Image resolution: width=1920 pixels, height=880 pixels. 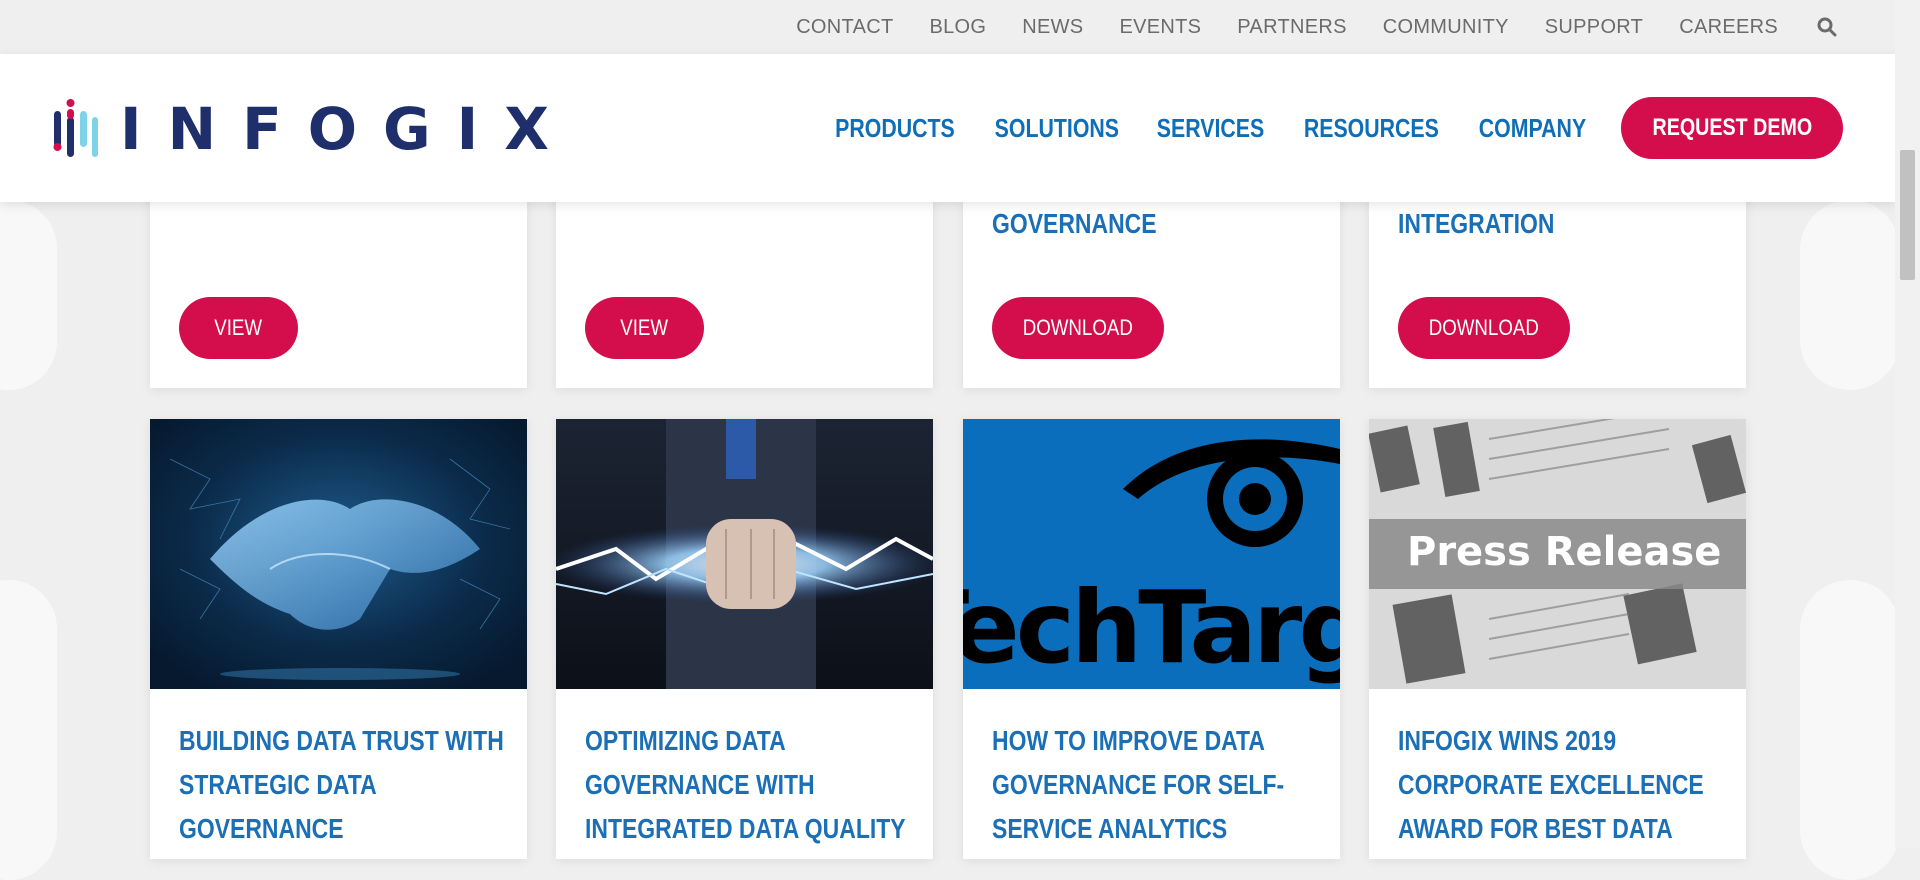 What do you see at coordinates (1052, 27) in the screenshot?
I see `utility-link-news: NEWS` at bounding box center [1052, 27].